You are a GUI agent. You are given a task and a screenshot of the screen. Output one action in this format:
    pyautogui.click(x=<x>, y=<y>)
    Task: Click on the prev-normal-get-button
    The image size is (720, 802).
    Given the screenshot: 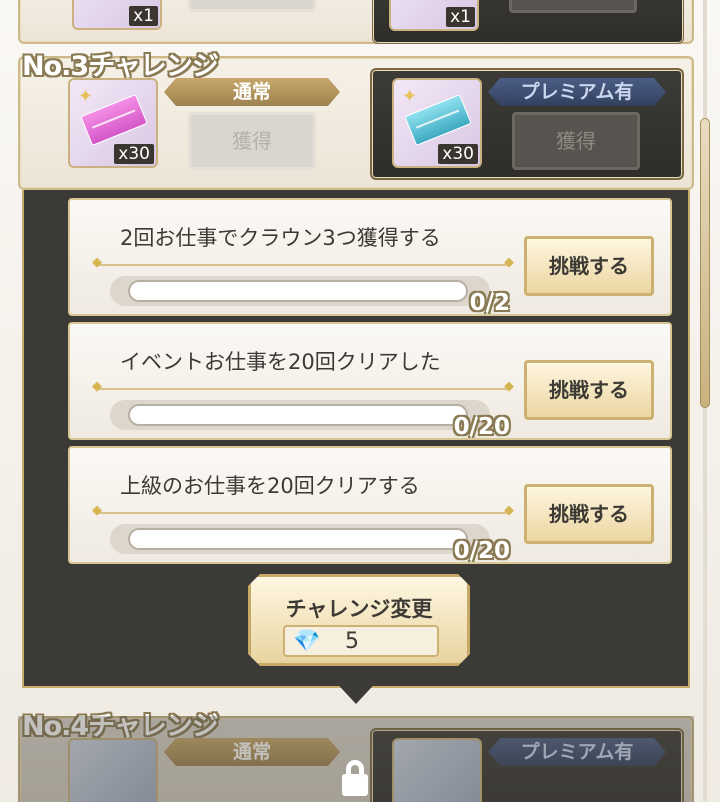 What is the action you would take?
    pyautogui.click(x=252, y=6)
    